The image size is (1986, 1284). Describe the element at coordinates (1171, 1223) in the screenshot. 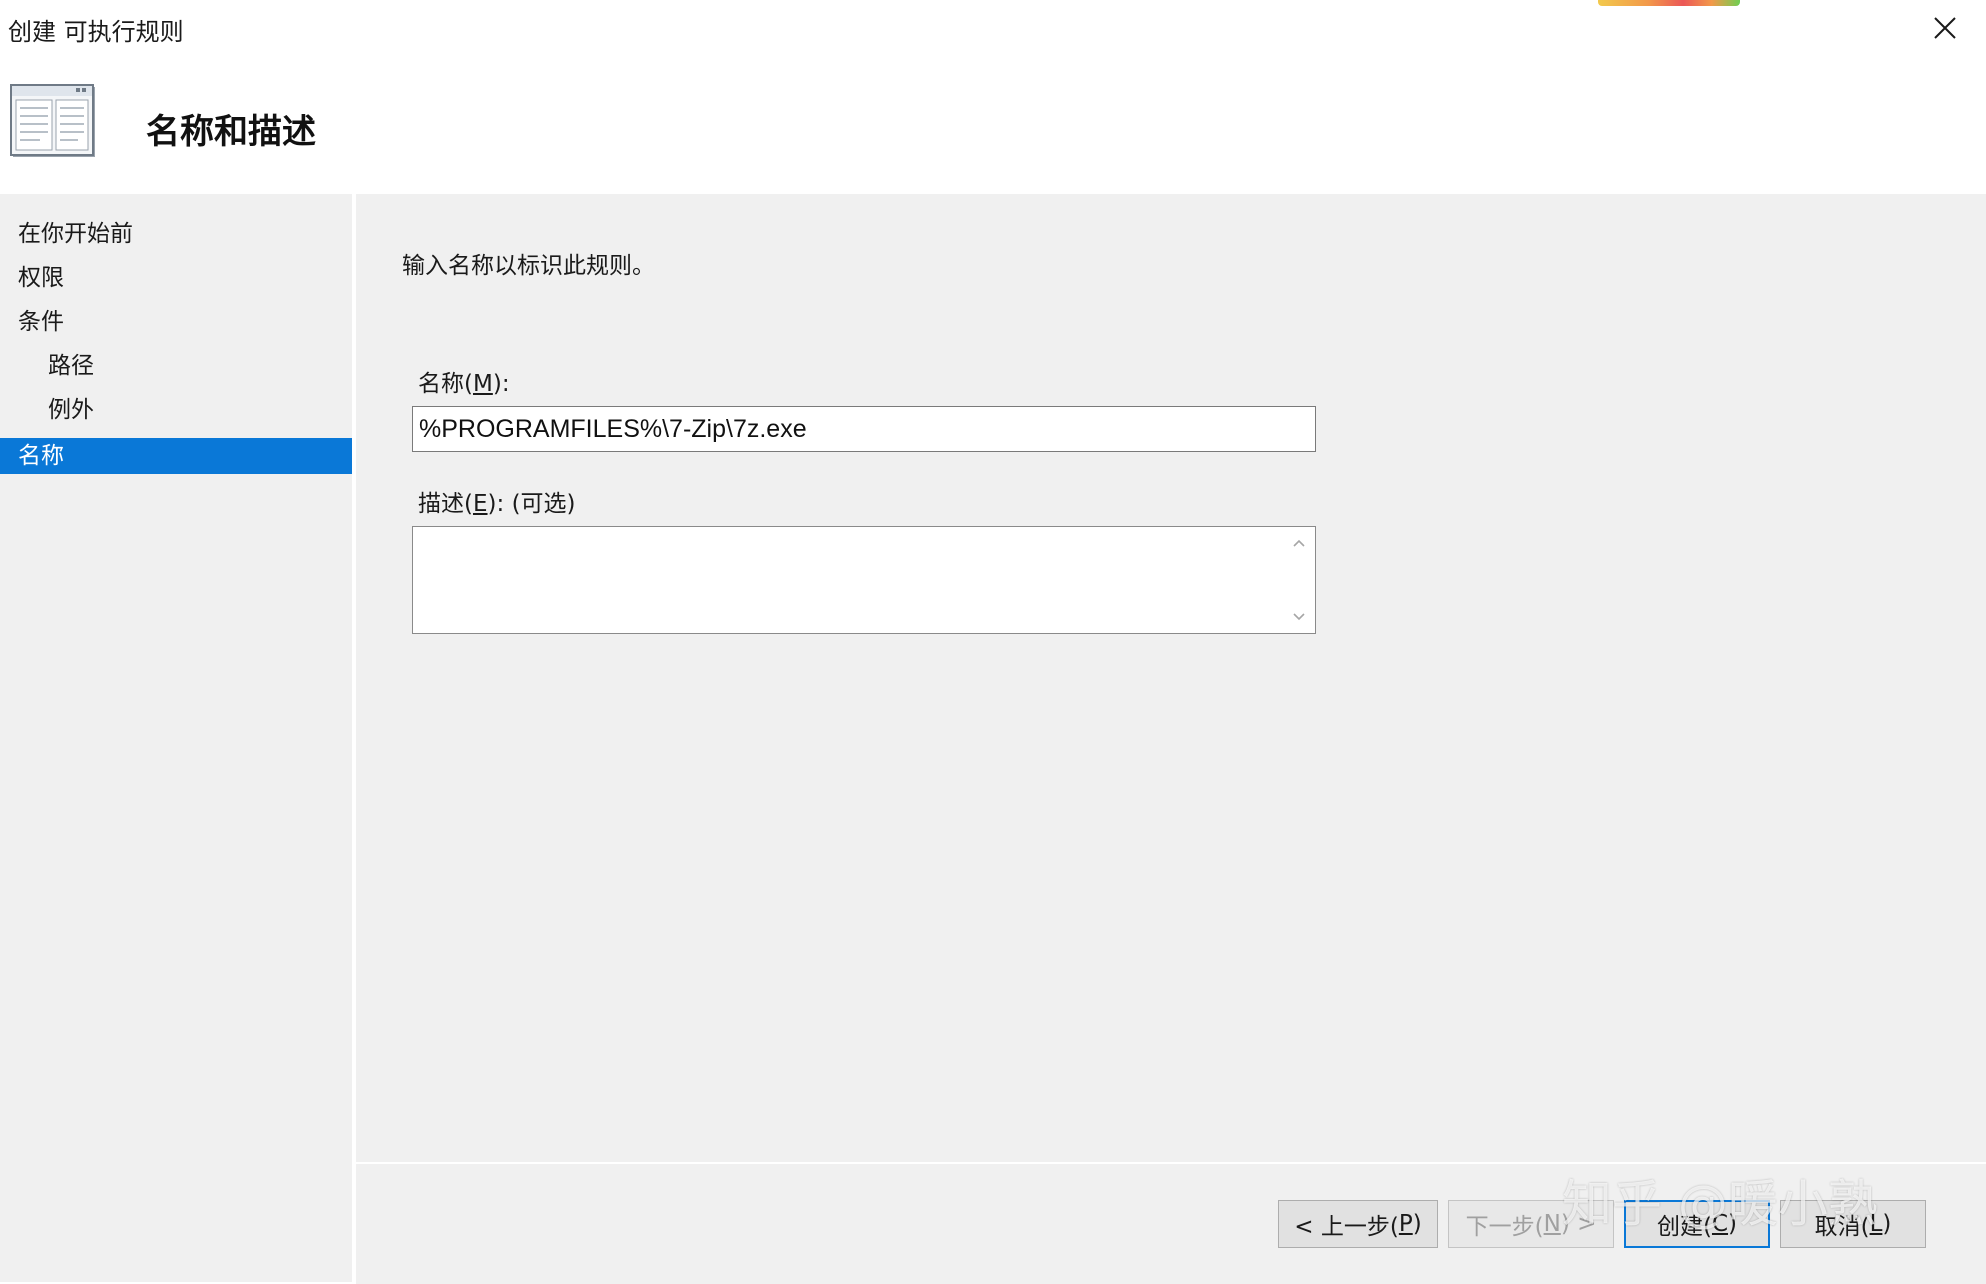

I see `wizard-footer: < 上一步(P) 下一步(N) > 创建(C) 取消(L)` at that location.